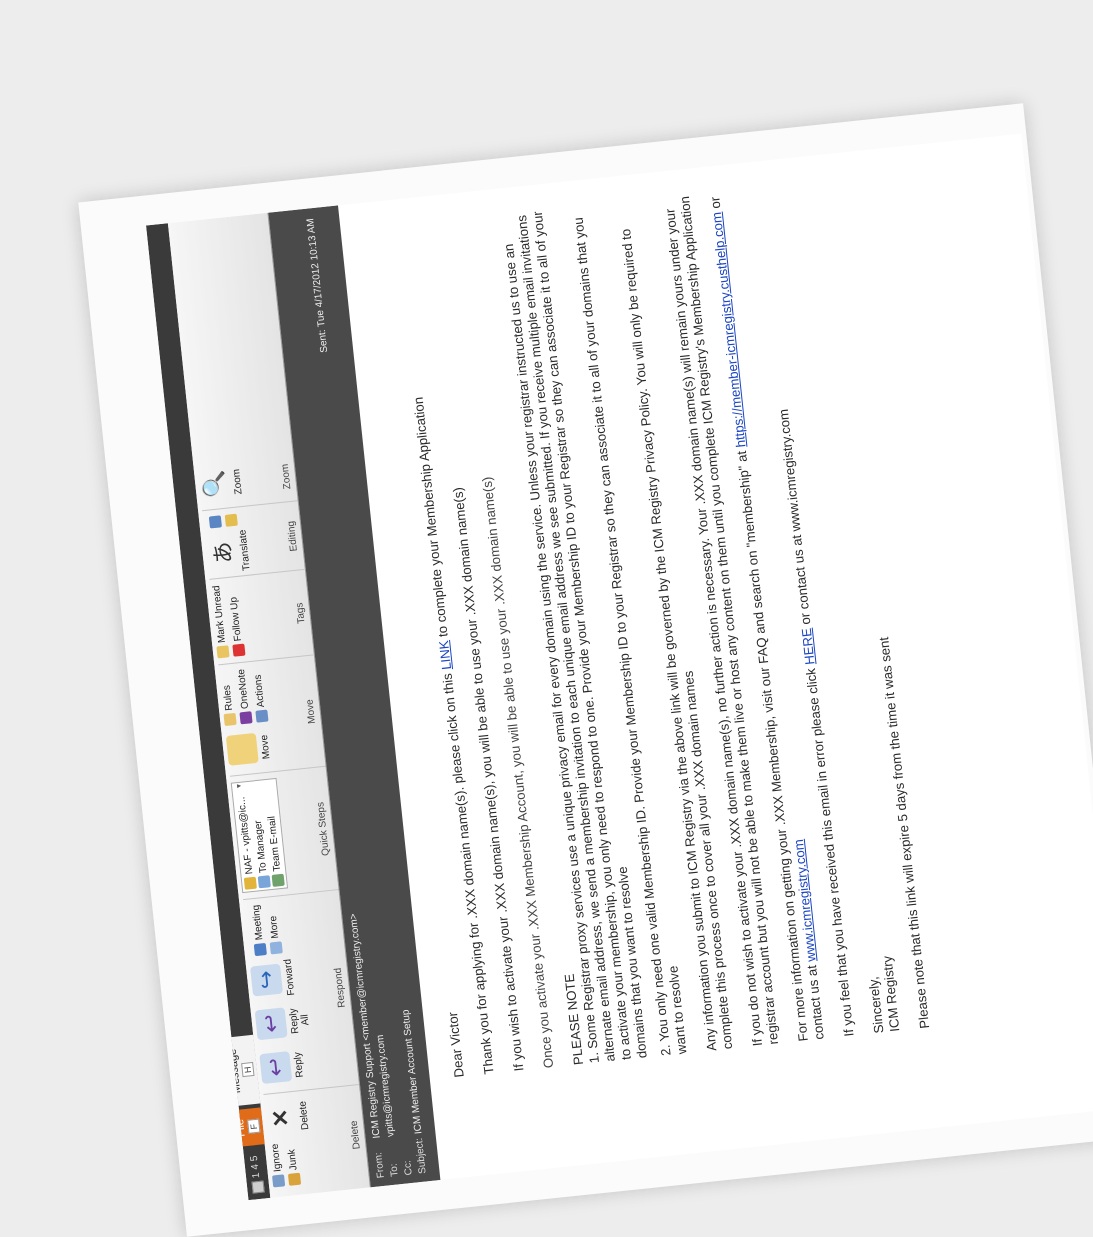 Image resolution: width=1093 pixels, height=1237 pixels. Describe the element at coordinates (272, 715) in the screenshot. I see `group-move: Move Rules OneNote Actions Move` at that location.